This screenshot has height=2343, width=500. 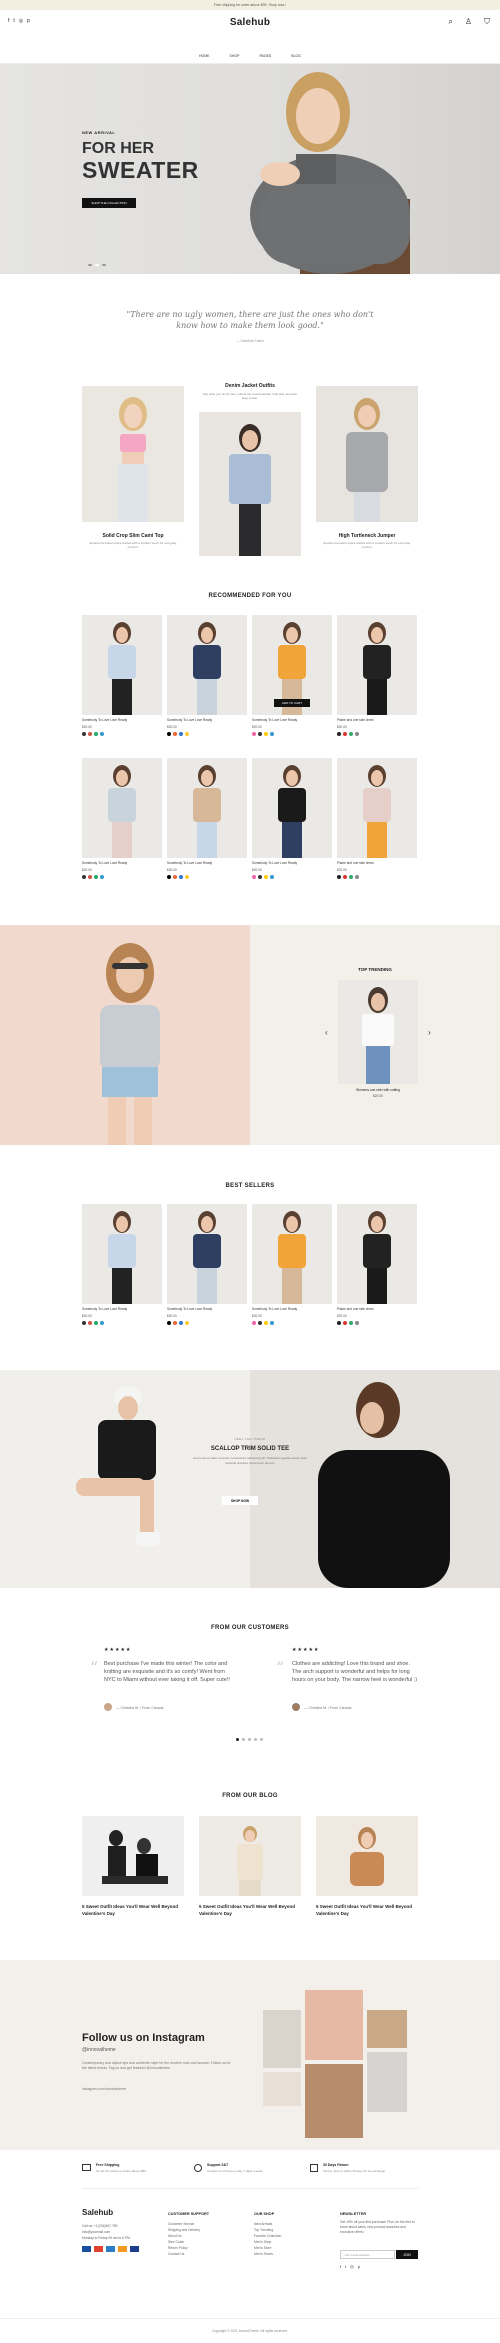 I want to click on footer-link: Size Guide, so click(x=176, y=2242).